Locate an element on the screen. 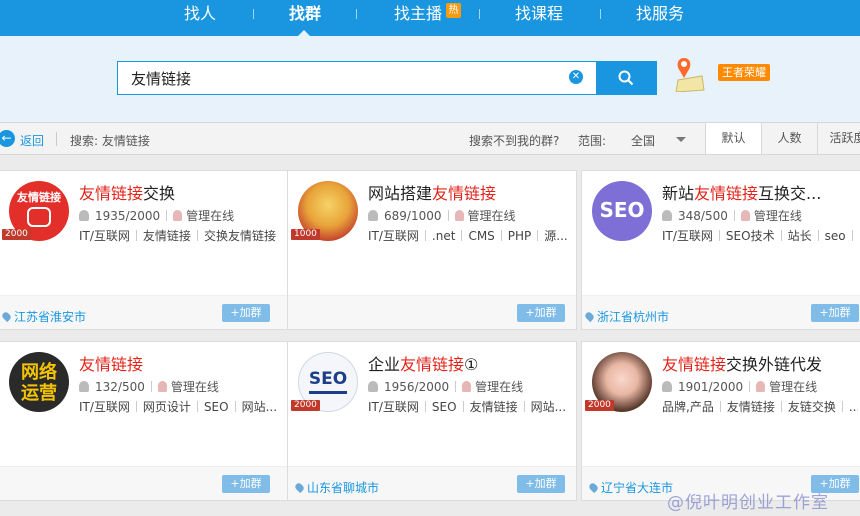 This screenshot has width=860, height=516. group-title: 企业友情链接① is located at coordinates (468, 363).